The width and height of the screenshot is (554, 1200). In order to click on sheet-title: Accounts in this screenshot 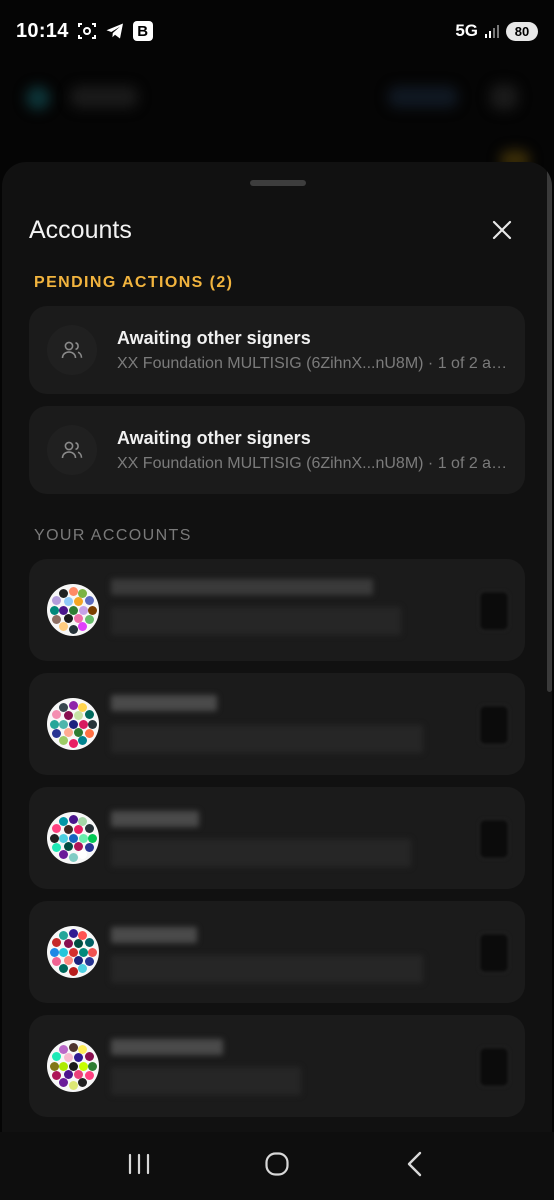, I will do `click(80, 230)`.